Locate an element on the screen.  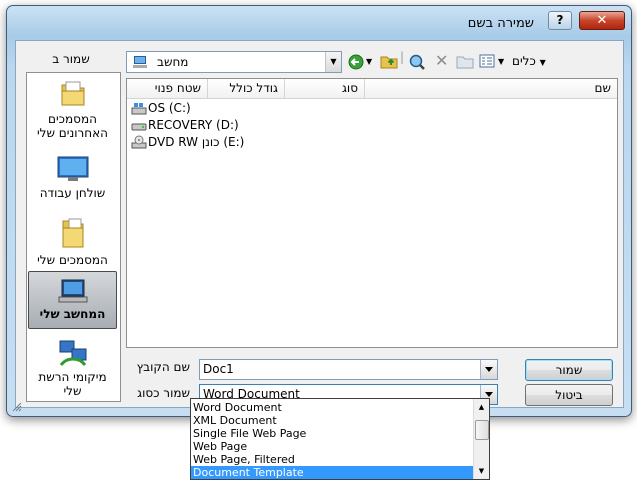
title-bar: שמירה בשם ? ✕ is located at coordinates (319, 21).